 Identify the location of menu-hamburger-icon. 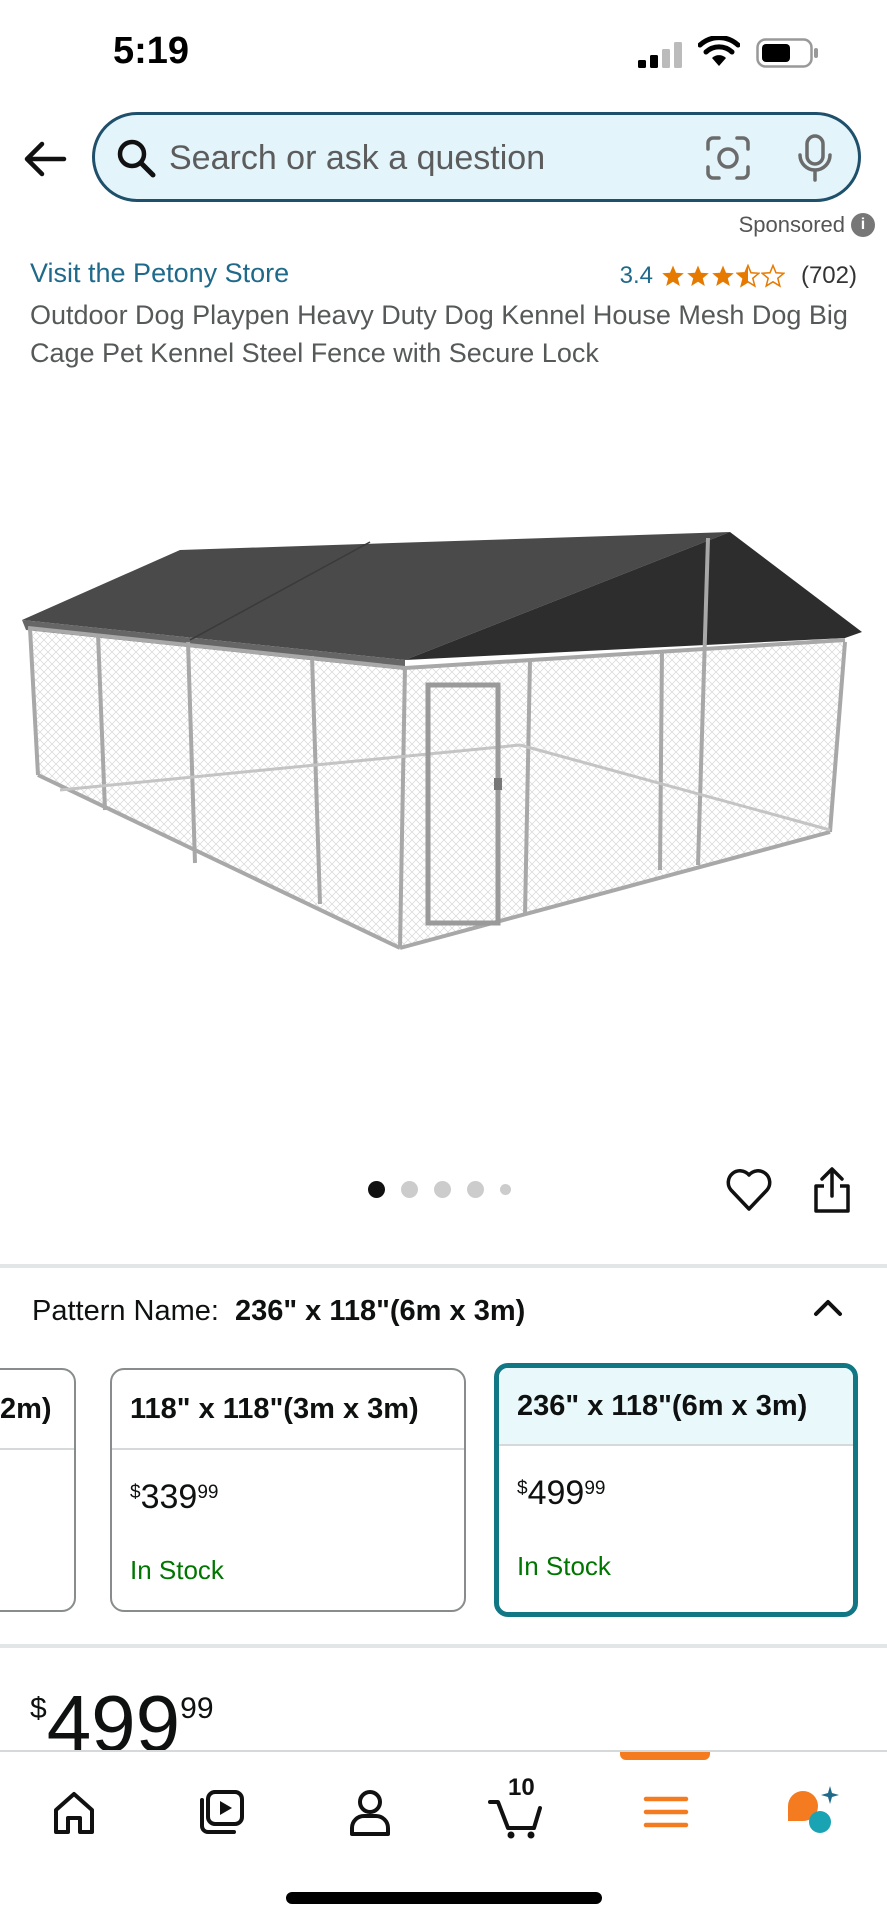
(666, 1812).